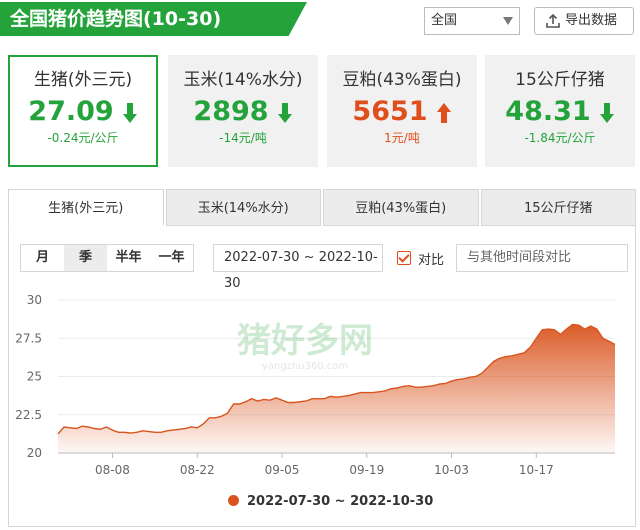 This screenshot has width=640, height=530. I want to click on watermark-brand: 猪好多网, so click(305, 341).